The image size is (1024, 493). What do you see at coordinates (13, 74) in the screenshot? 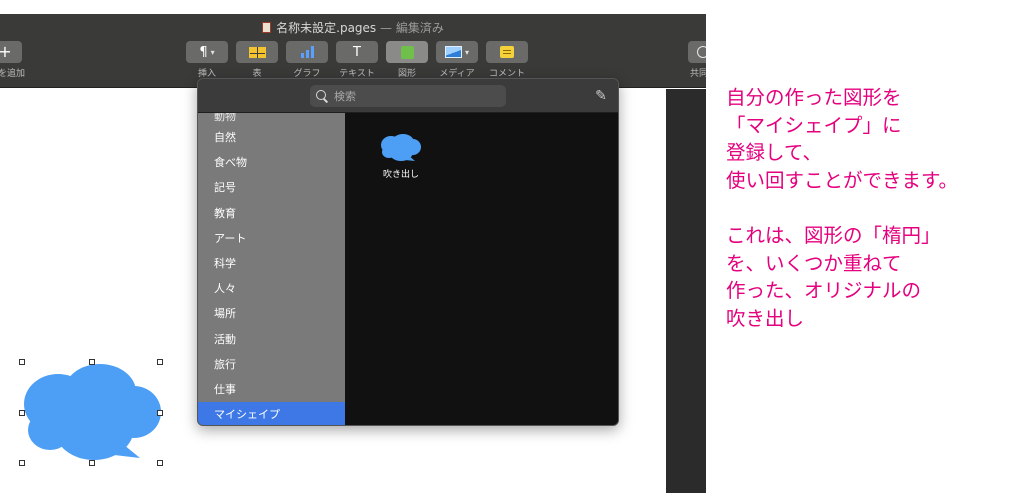
I see `add-page-label: を追加` at bounding box center [13, 74].